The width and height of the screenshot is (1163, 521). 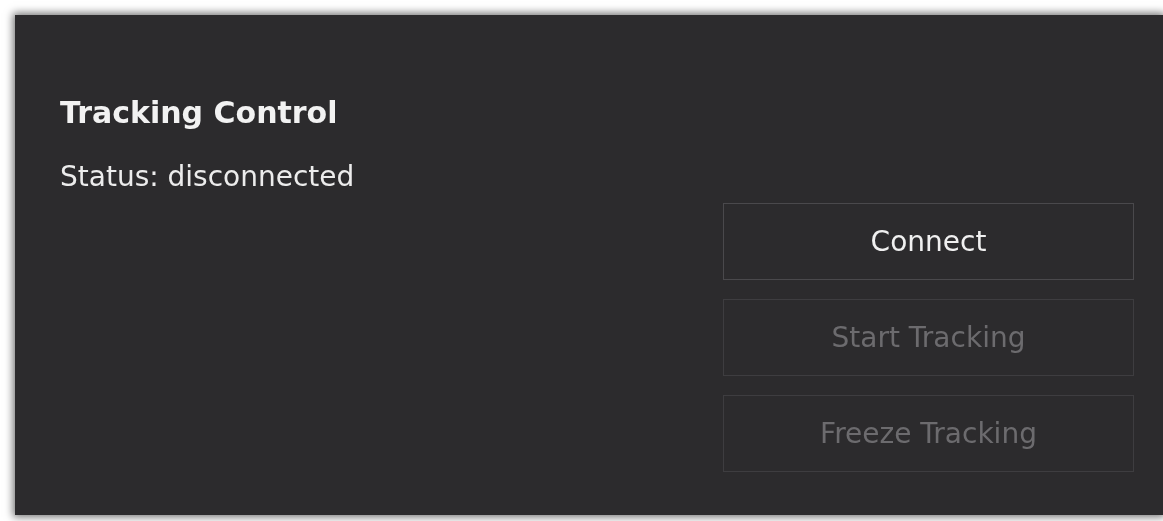 What do you see at coordinates (207, 177) in the screenshot?
I see `status-text: Status: disconnected` at bounding box center [207, 177].